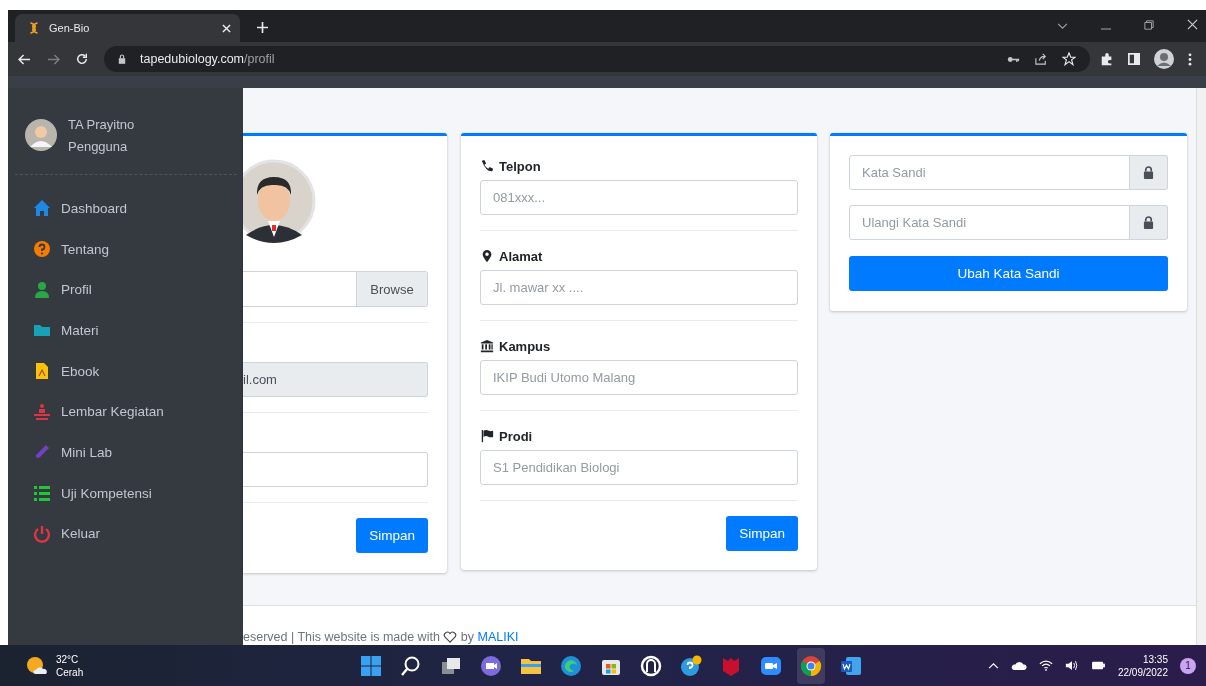  What do you see at coordinates (125, 452) in the screenshot?
I see `sidebar-item: Mini Lab` at bounding box center [125, 452].